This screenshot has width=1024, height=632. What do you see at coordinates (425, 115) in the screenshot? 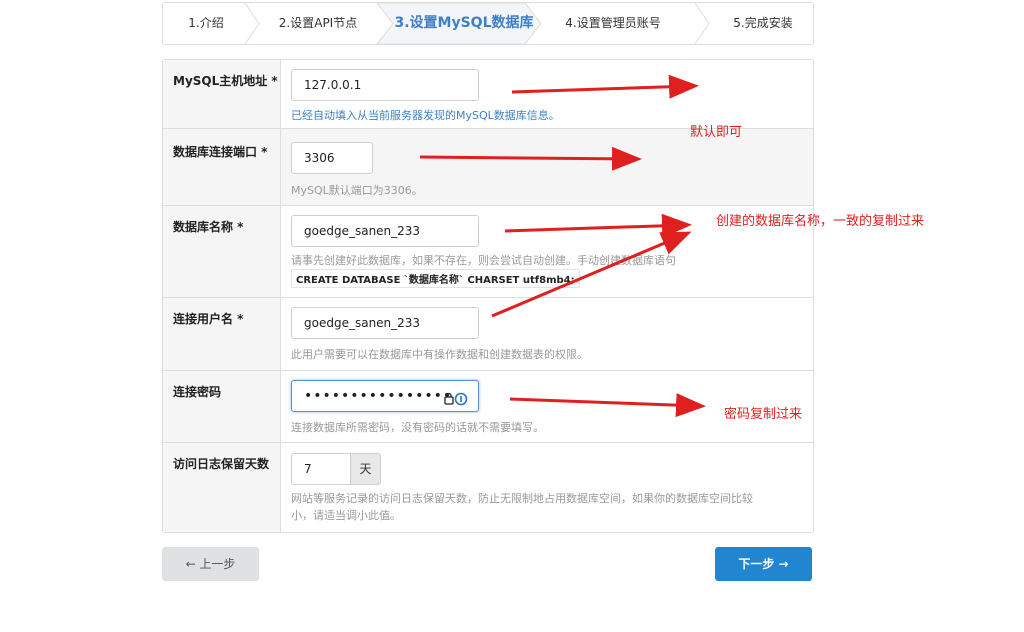
I see `host-hint: 已经自动填入从当前服务器发现的MySQL数据库信息。` at bounding box center [425, 115].